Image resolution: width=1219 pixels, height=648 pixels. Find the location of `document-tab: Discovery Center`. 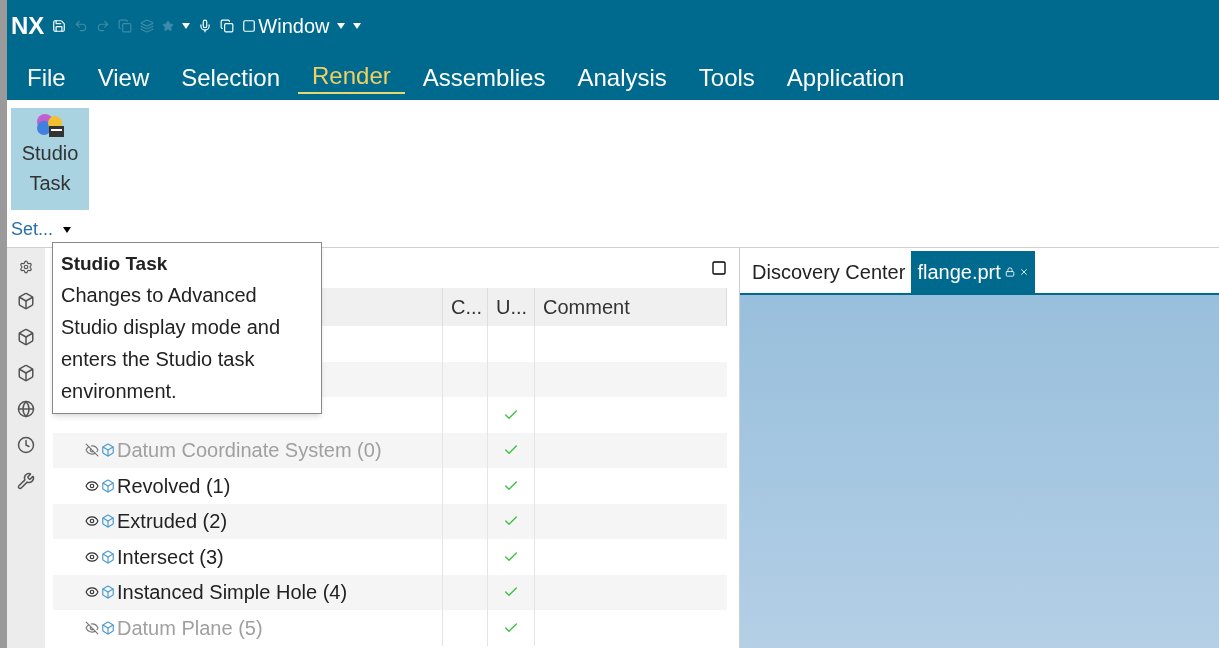

document-tab: Discovery Center is located at coordinates (829, 272).